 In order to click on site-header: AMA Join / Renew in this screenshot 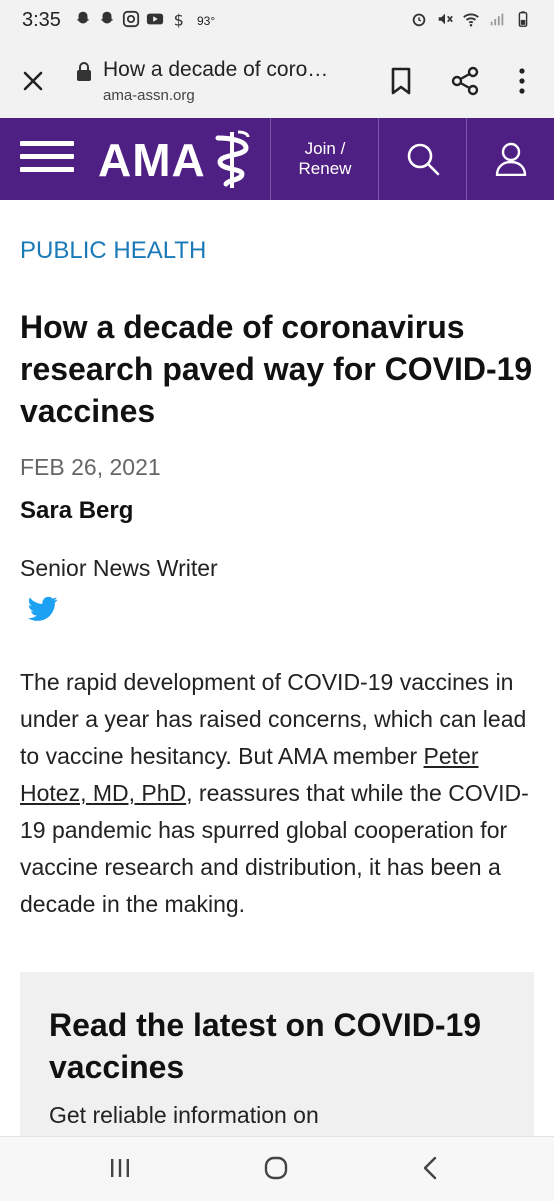, I will do `click(277, 159)`.